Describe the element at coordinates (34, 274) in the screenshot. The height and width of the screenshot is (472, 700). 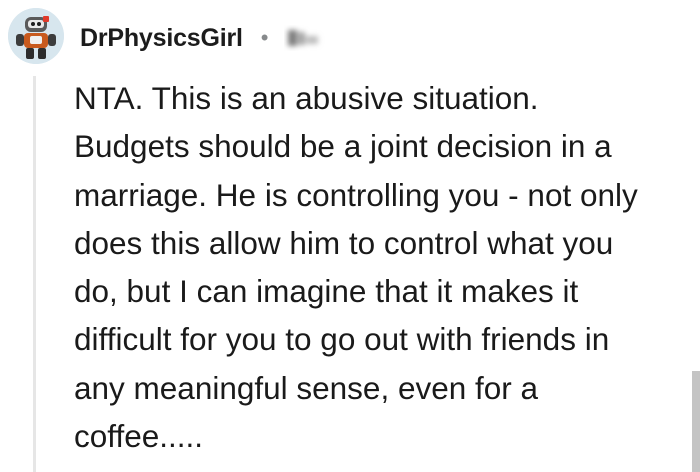
I see `thread-collapse-line` at that location.